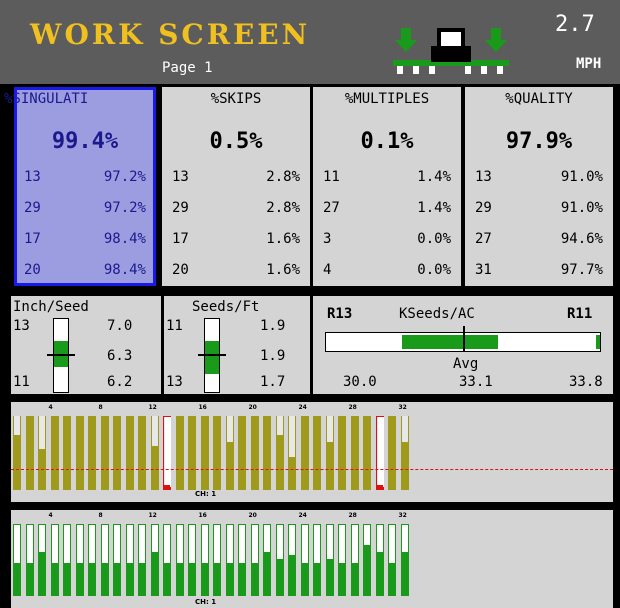 This screenshot has height=608, width=620. What do you see at coordinates (466, 364) in the screenshot?
I see `avg-label: Avg` at bounding box center [466, 364].